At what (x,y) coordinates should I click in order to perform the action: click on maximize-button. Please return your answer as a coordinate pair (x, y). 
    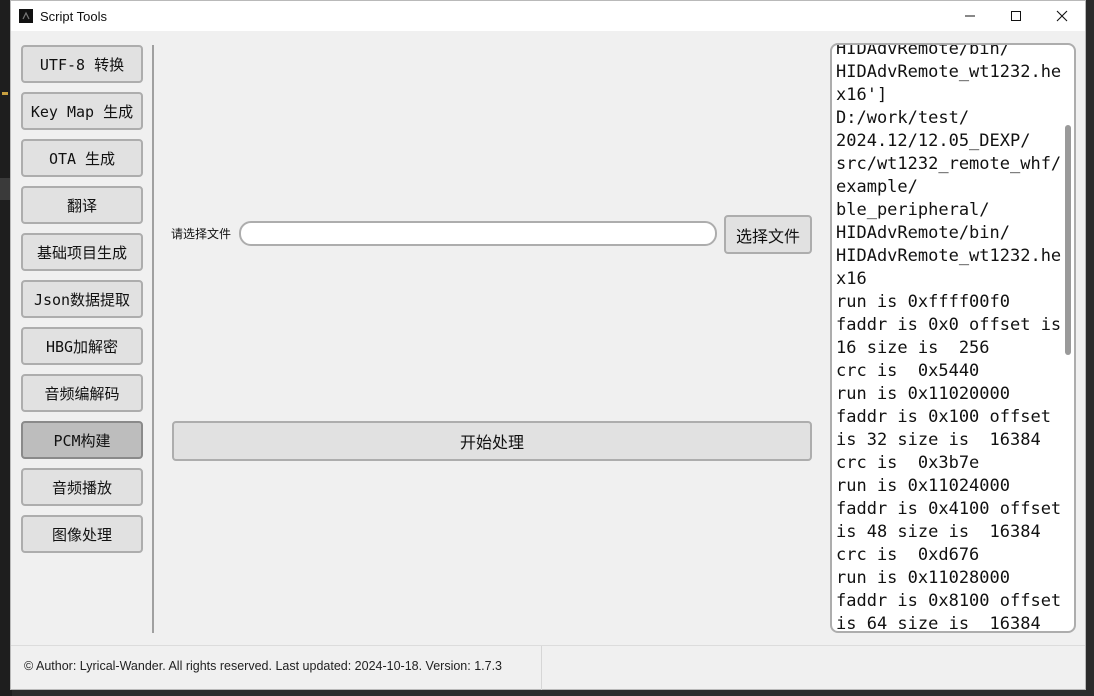
    Looking at the image, I should click on (1016, 16).